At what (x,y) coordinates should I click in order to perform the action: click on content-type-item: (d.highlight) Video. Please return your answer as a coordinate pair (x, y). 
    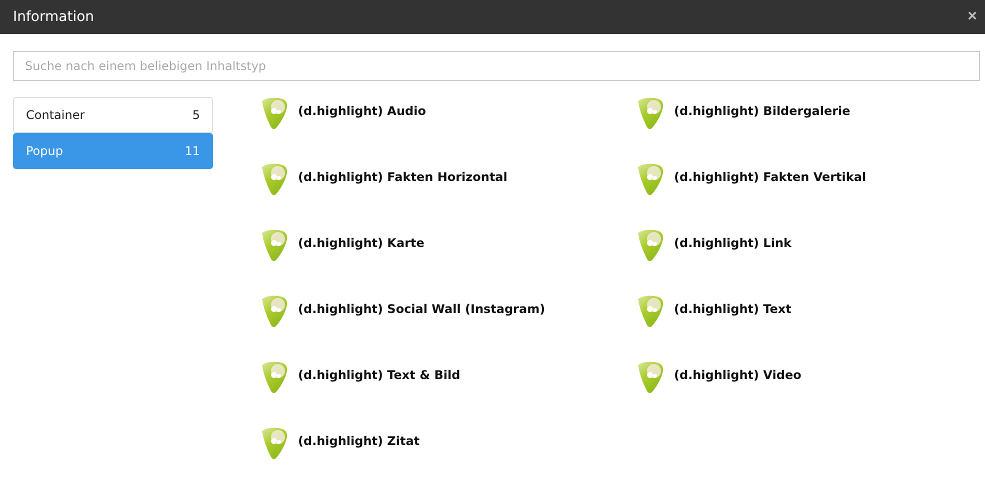
    Looking at the image, I should click on (801, 378).